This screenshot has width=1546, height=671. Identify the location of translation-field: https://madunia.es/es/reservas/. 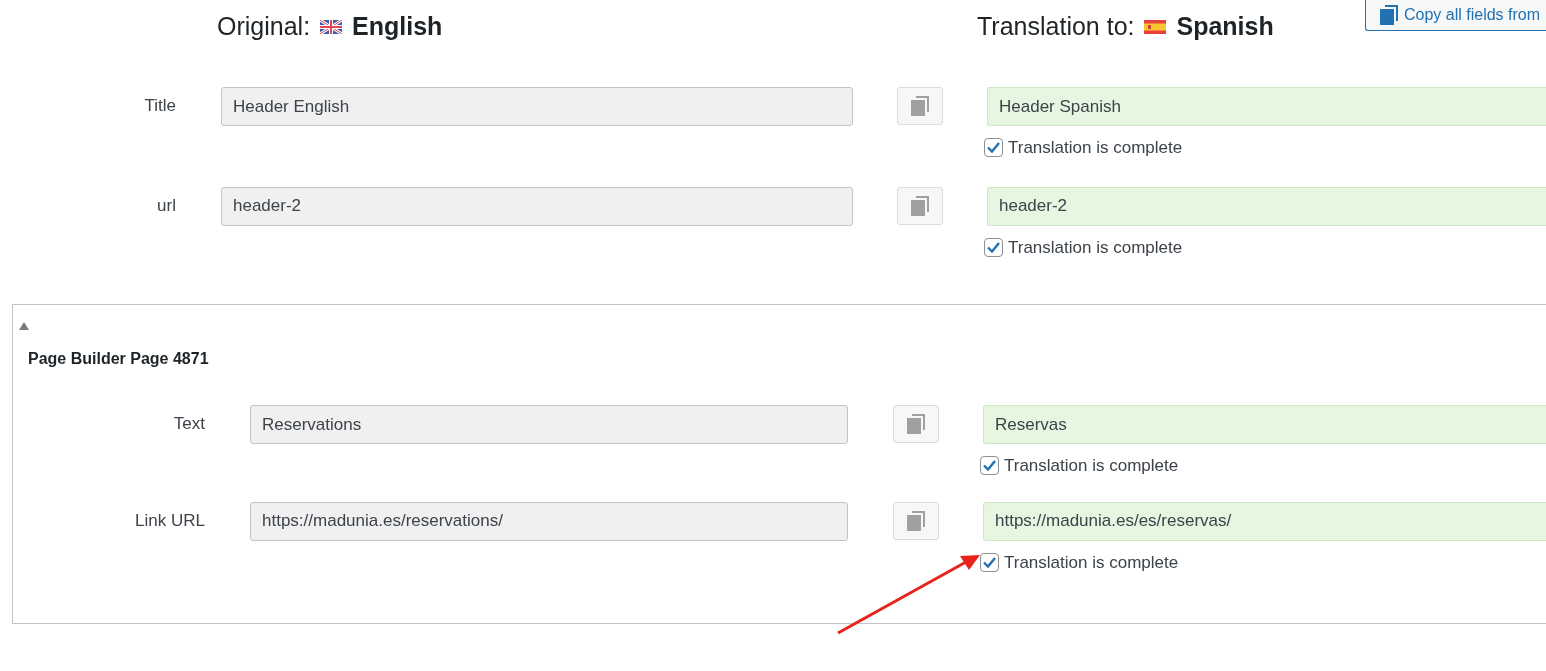
(1264, 521).